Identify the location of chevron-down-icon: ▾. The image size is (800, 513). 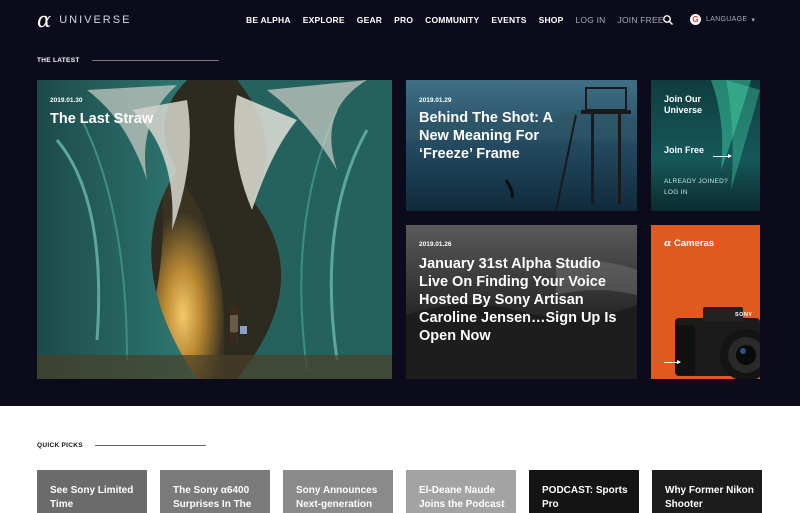
(753, 20).